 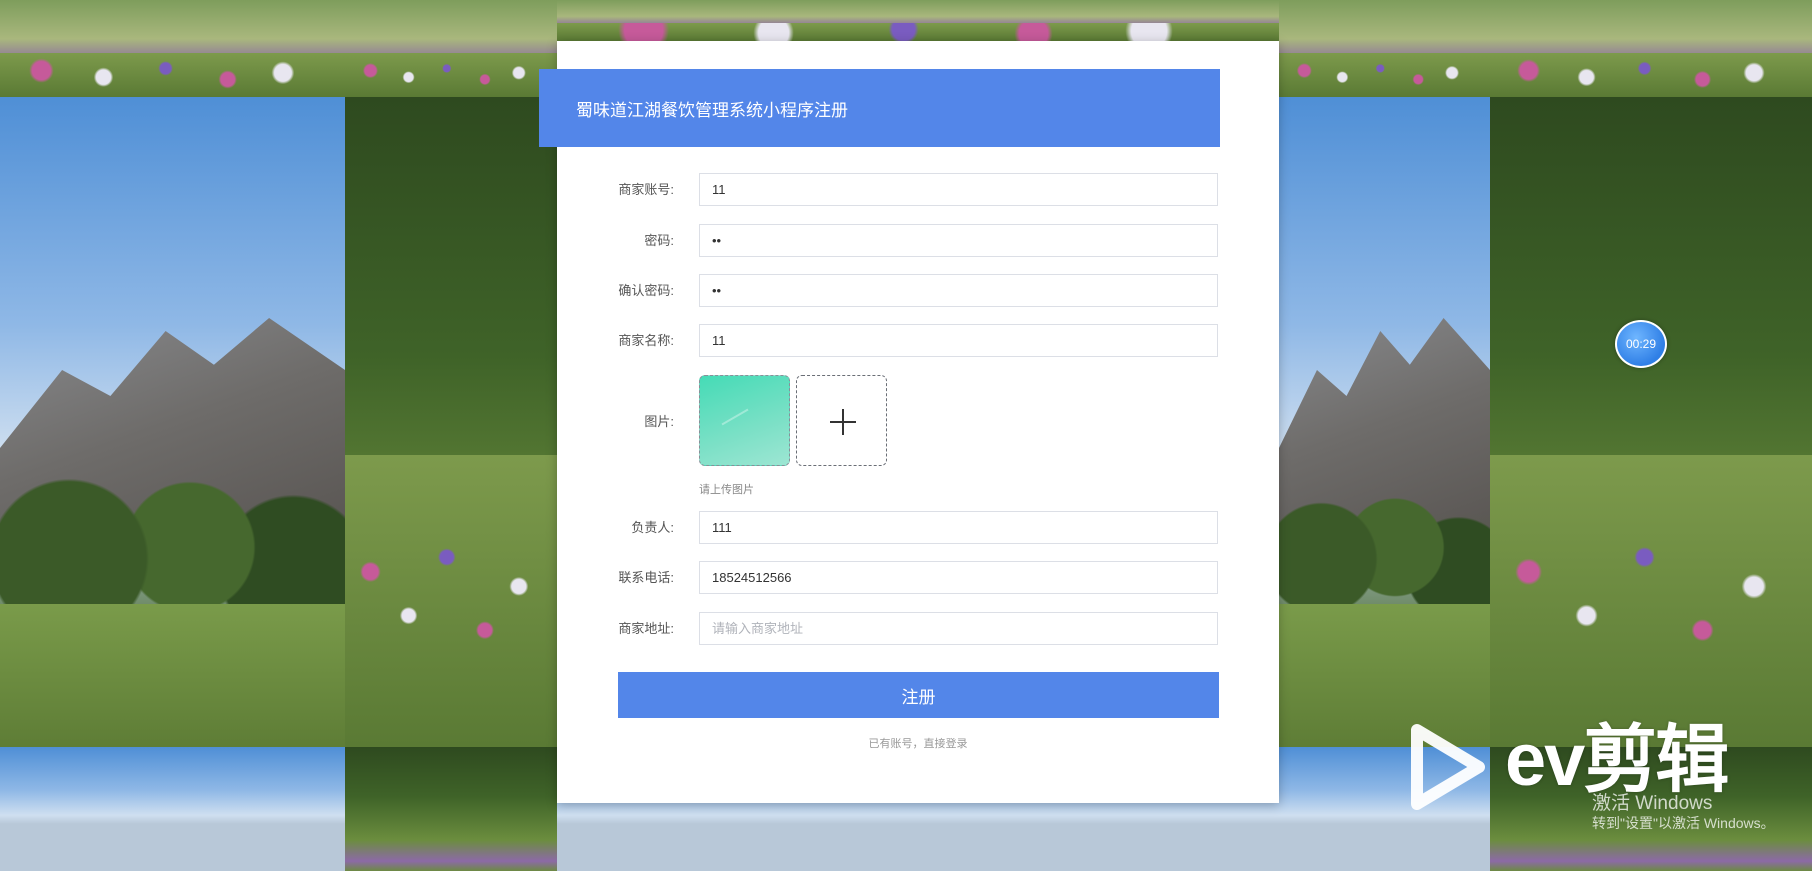 I want to click on confirm-password-input, so click(x=958, y=290).